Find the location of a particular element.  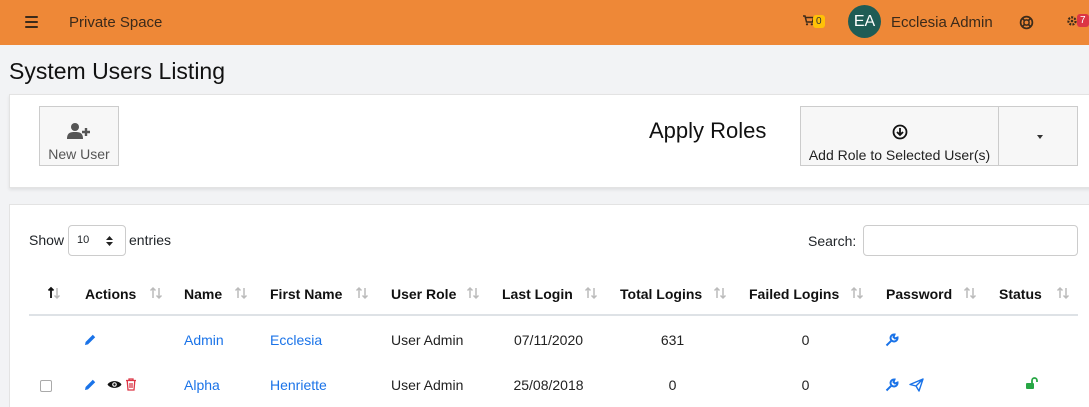

show-label: Show is located at coordinates (47, 240).